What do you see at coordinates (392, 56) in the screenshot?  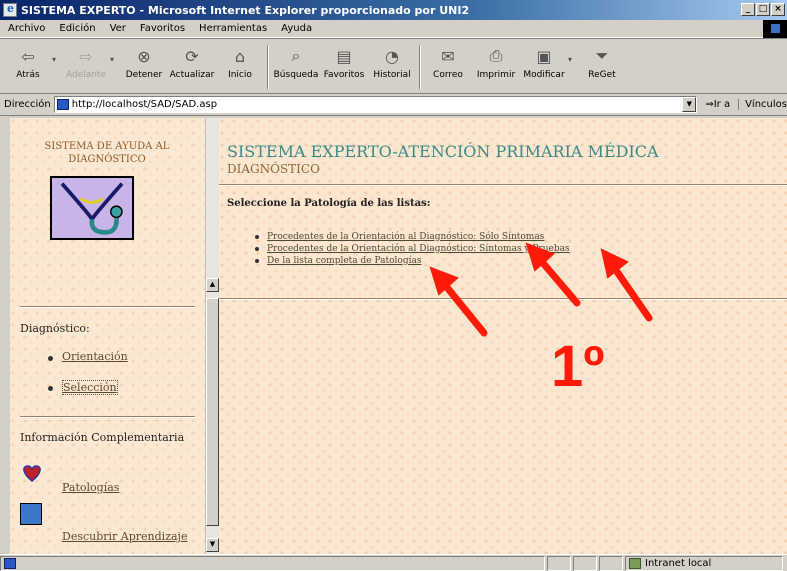 I see `history-icon: ◔` at bounding box center [392, 56].